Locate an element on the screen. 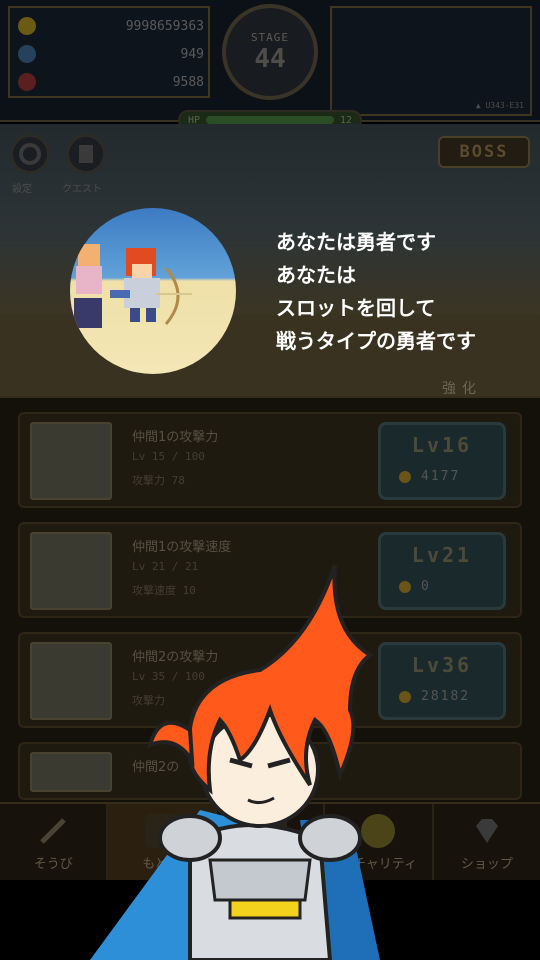  resource-row-stone: 9588 is located at coordinates (111, 82).